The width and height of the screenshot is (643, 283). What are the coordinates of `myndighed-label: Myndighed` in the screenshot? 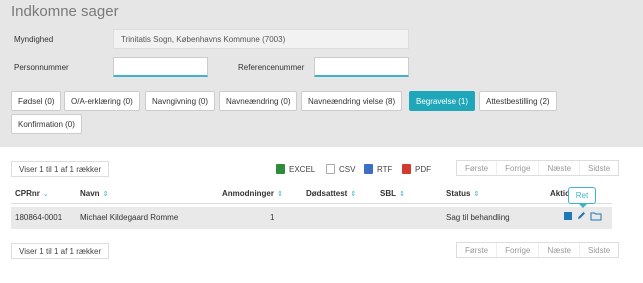 It's located at (34, 39).